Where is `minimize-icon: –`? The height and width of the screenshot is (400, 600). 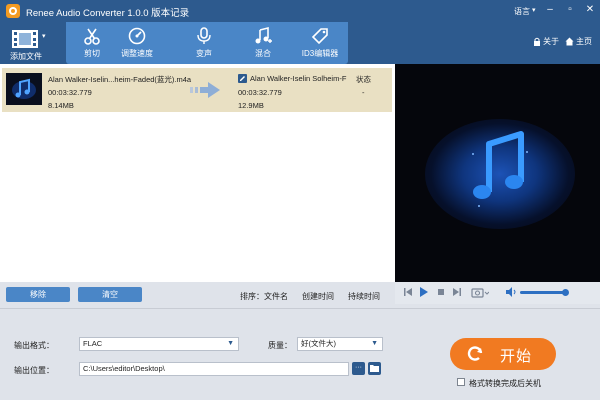
minimize-icon: – is located at coordinates (550, 10).